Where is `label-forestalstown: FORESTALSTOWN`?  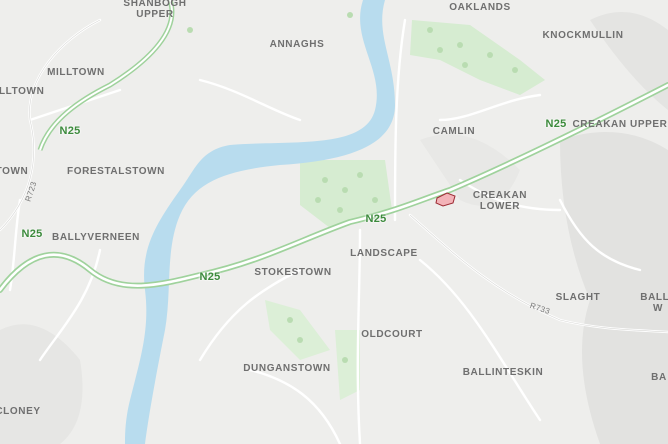
label-forestalstown: FORESTALSTOWN is located at coordinates (116, 171).